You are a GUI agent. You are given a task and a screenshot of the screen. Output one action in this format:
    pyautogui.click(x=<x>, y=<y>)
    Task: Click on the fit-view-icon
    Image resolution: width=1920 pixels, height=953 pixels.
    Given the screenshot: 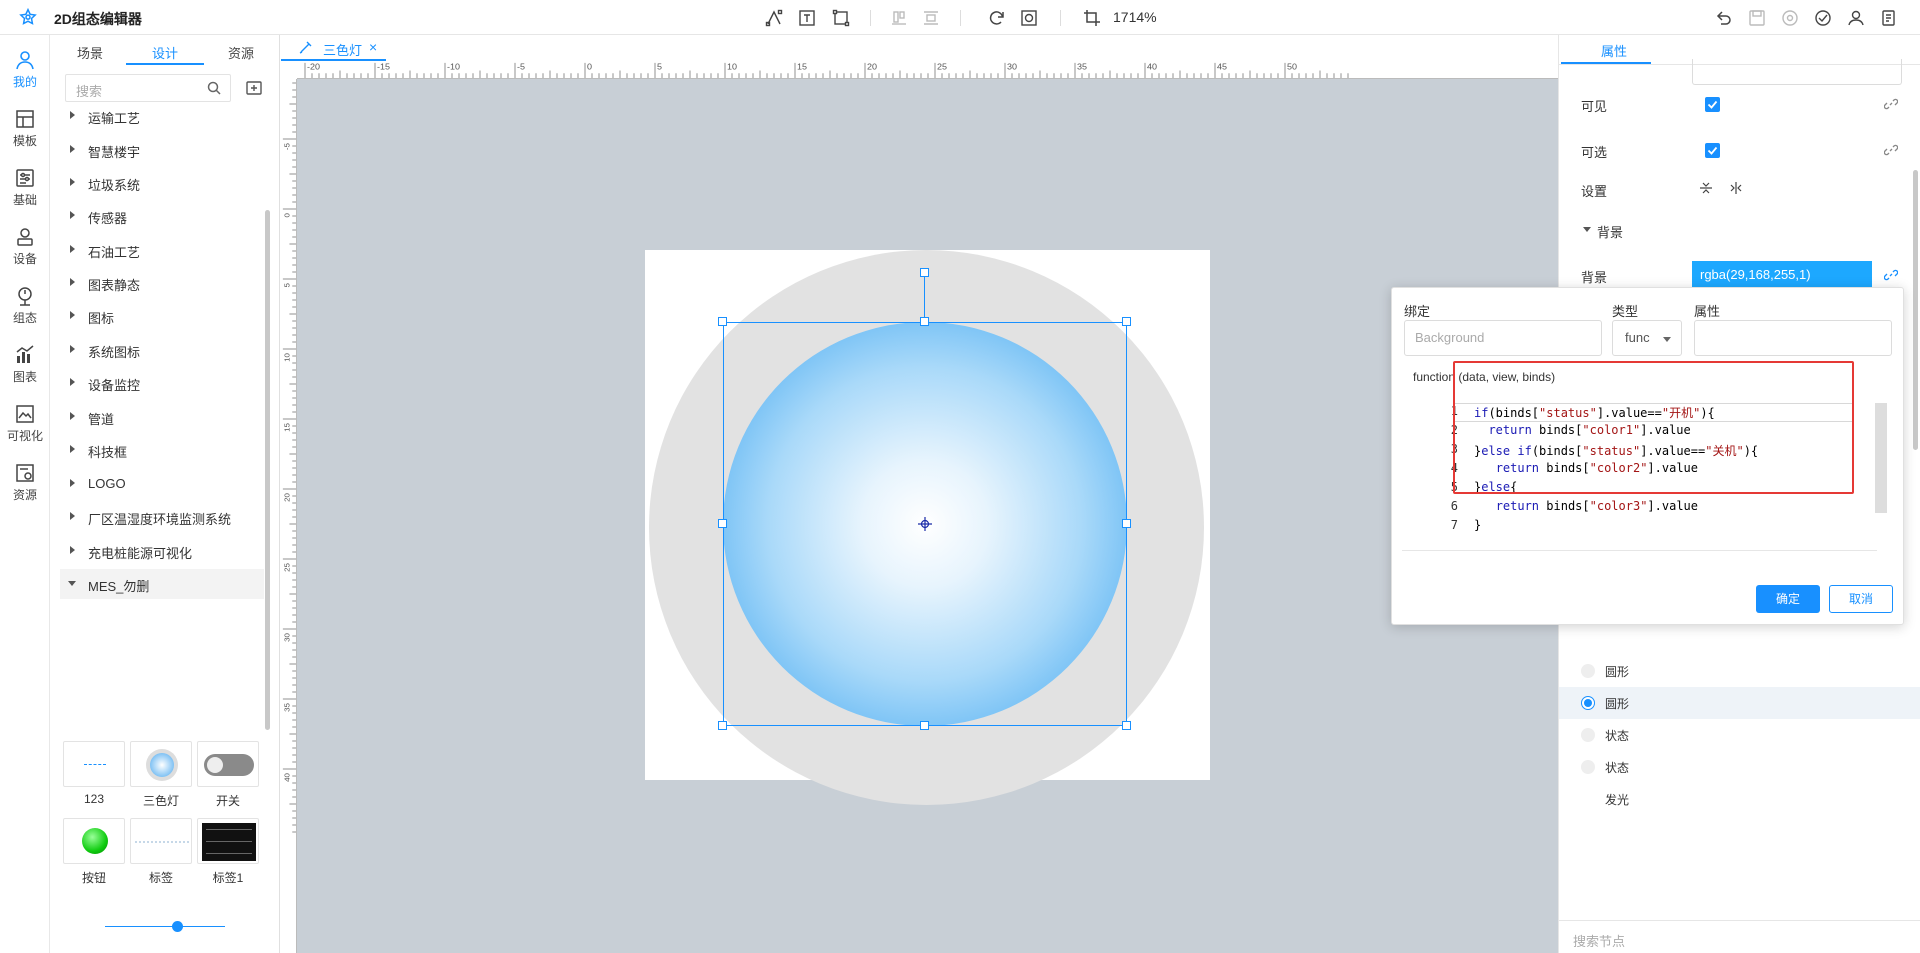 What is the action you would take?
    pyautogui.click(x=1029, y=18)
    